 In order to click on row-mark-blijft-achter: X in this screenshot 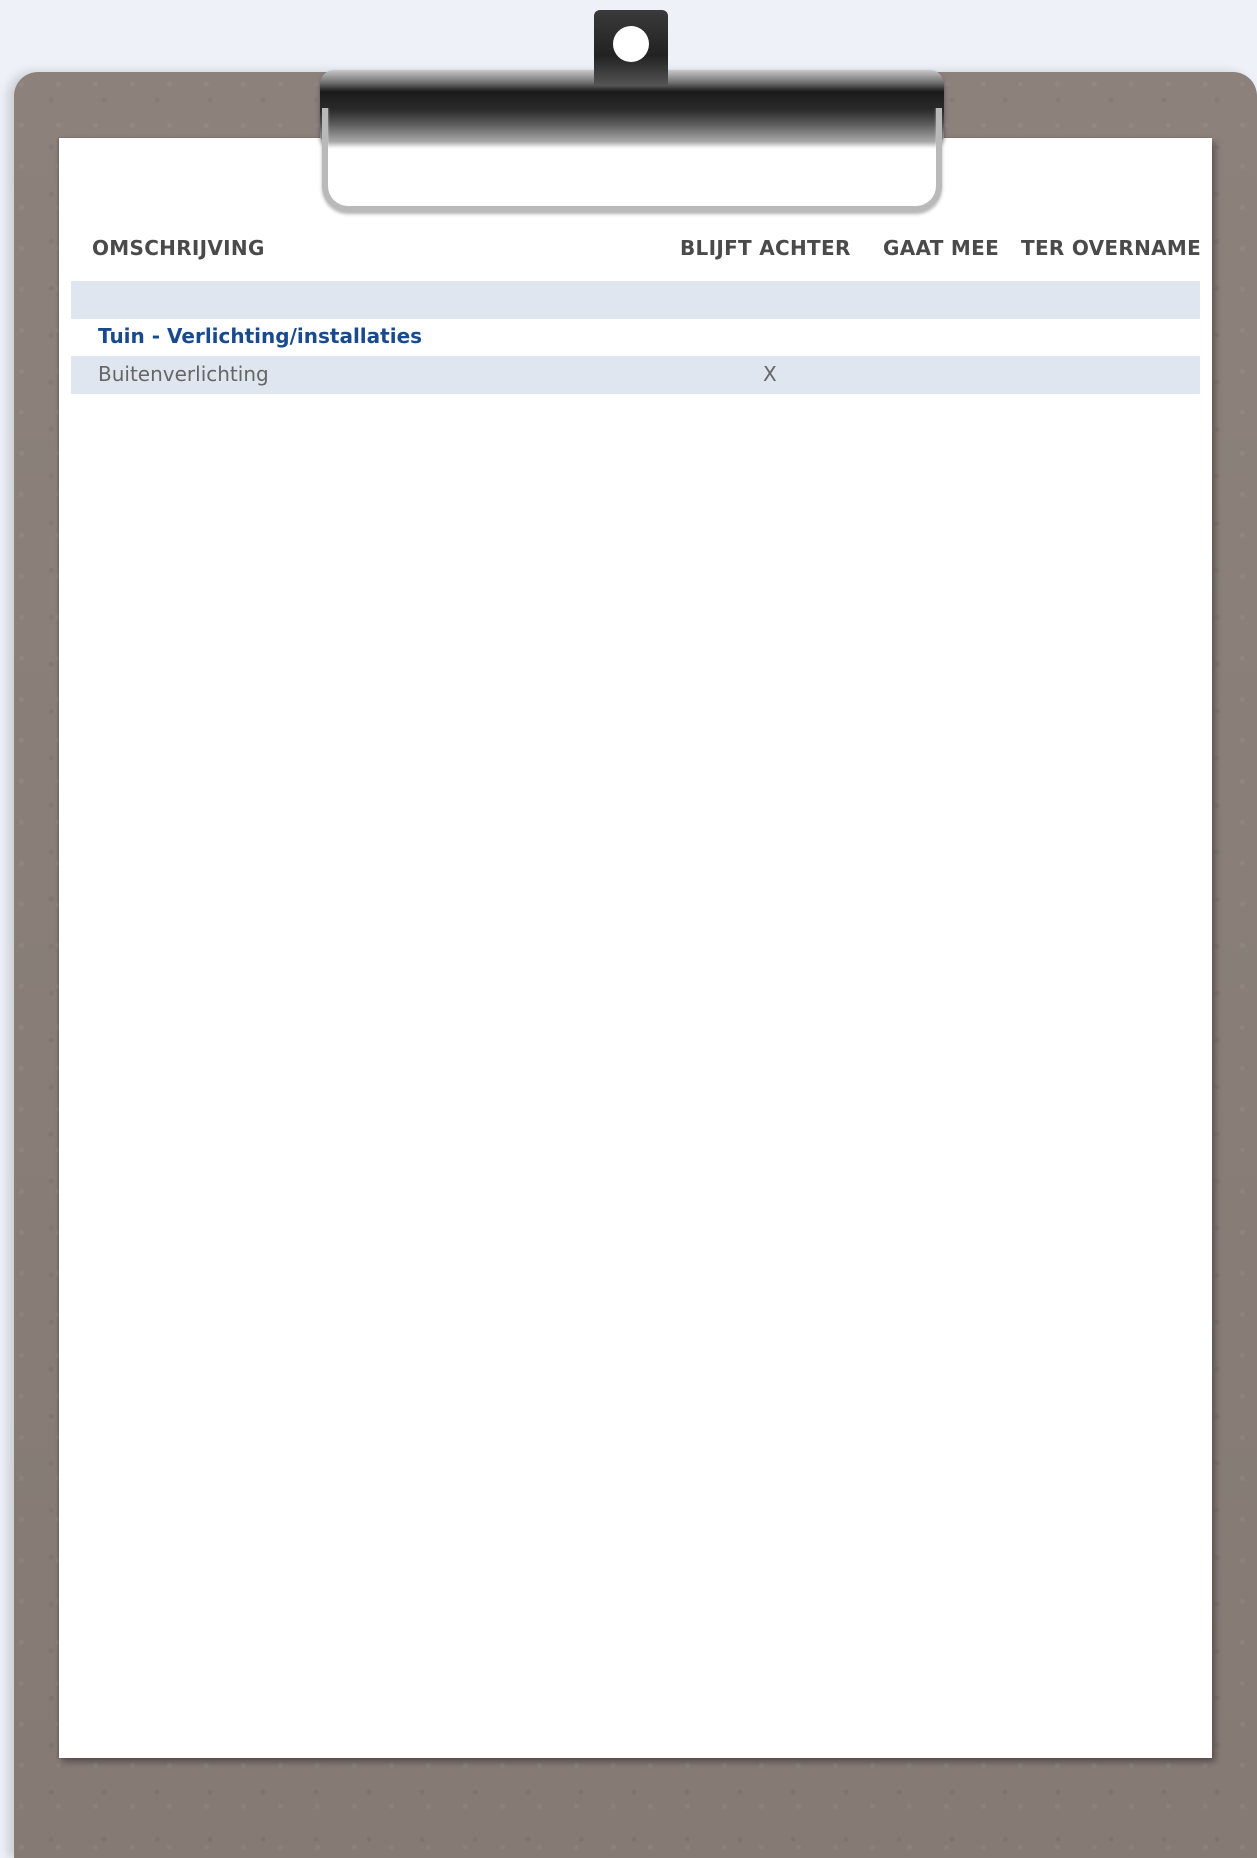, I will do `click(770, 374)`.